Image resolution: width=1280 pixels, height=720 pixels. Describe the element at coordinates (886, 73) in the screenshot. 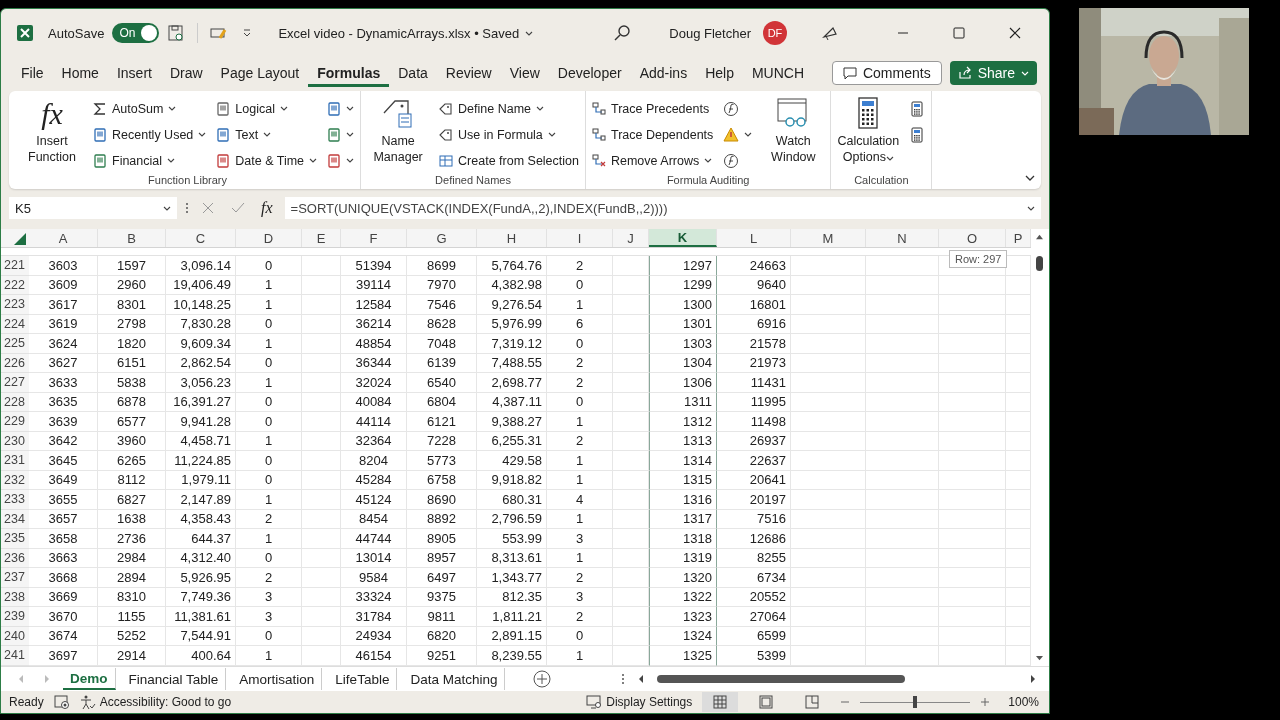

I see `comments-button: Comments` at that location.